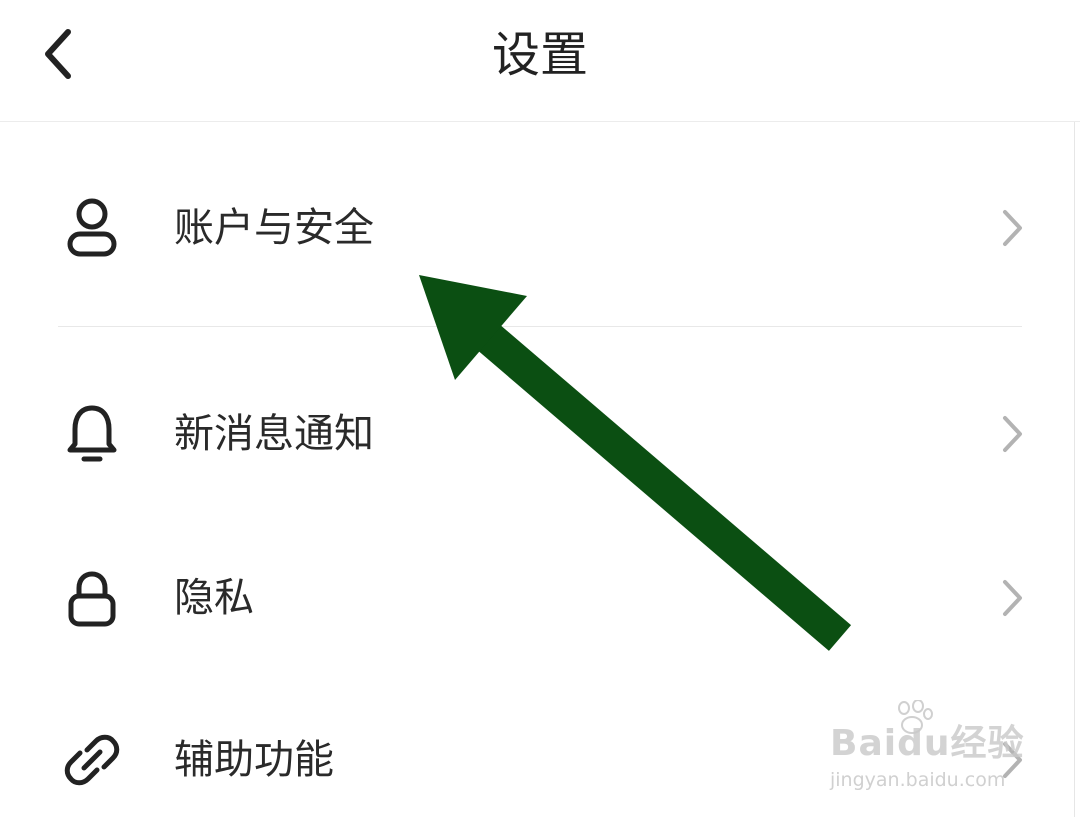 The image size is (1080, 817). I want to click on settings-item-label: 新消息通知, so click(274, 434).